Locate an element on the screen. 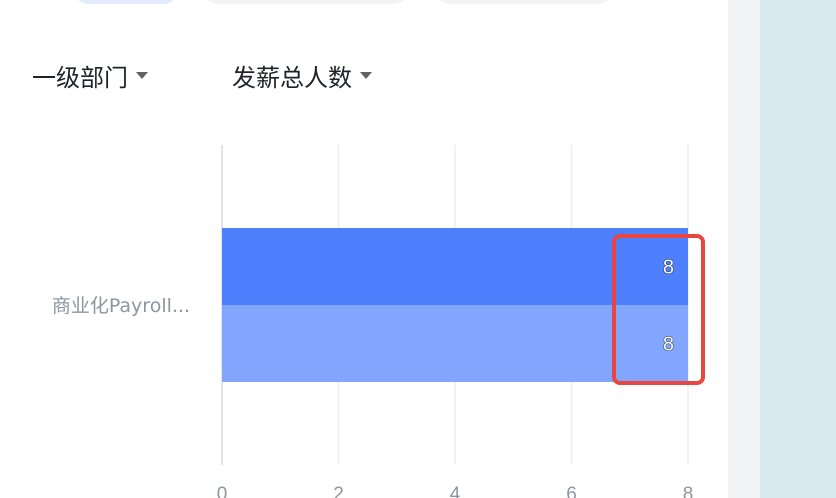  x-tick-label: 0 is located at coordinates (222, 491).